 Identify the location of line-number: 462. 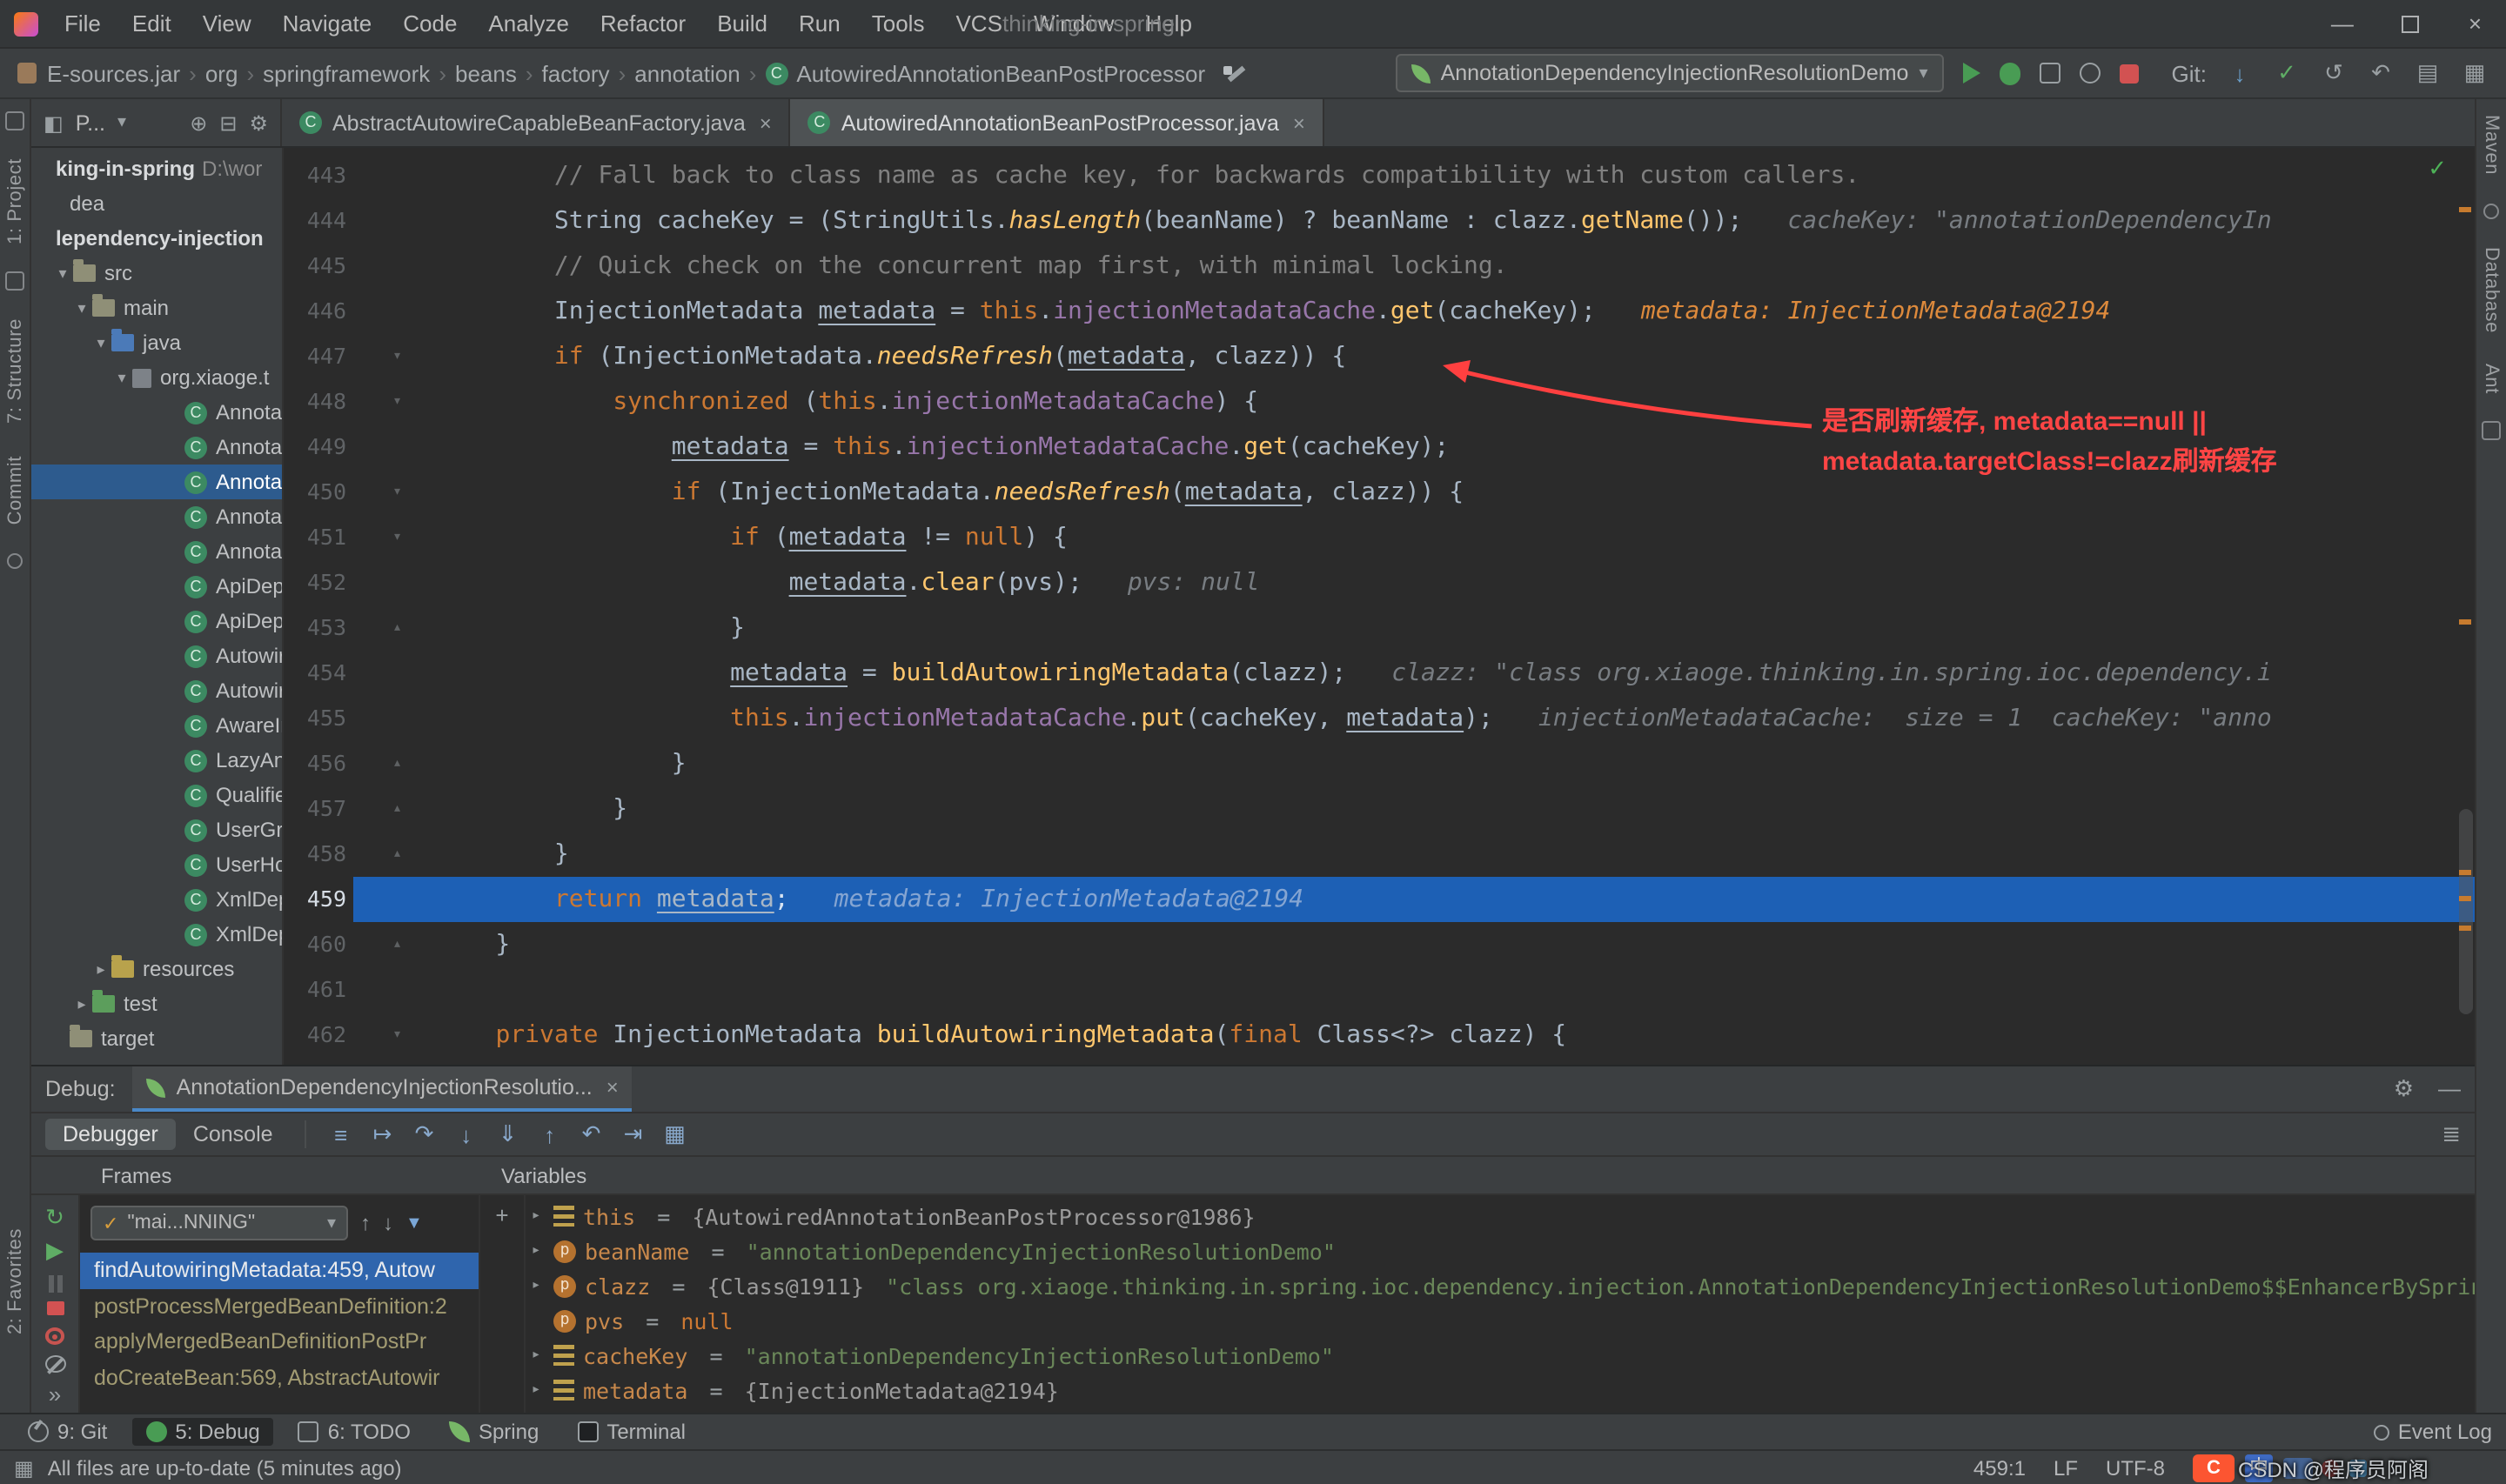
(318, 1035).